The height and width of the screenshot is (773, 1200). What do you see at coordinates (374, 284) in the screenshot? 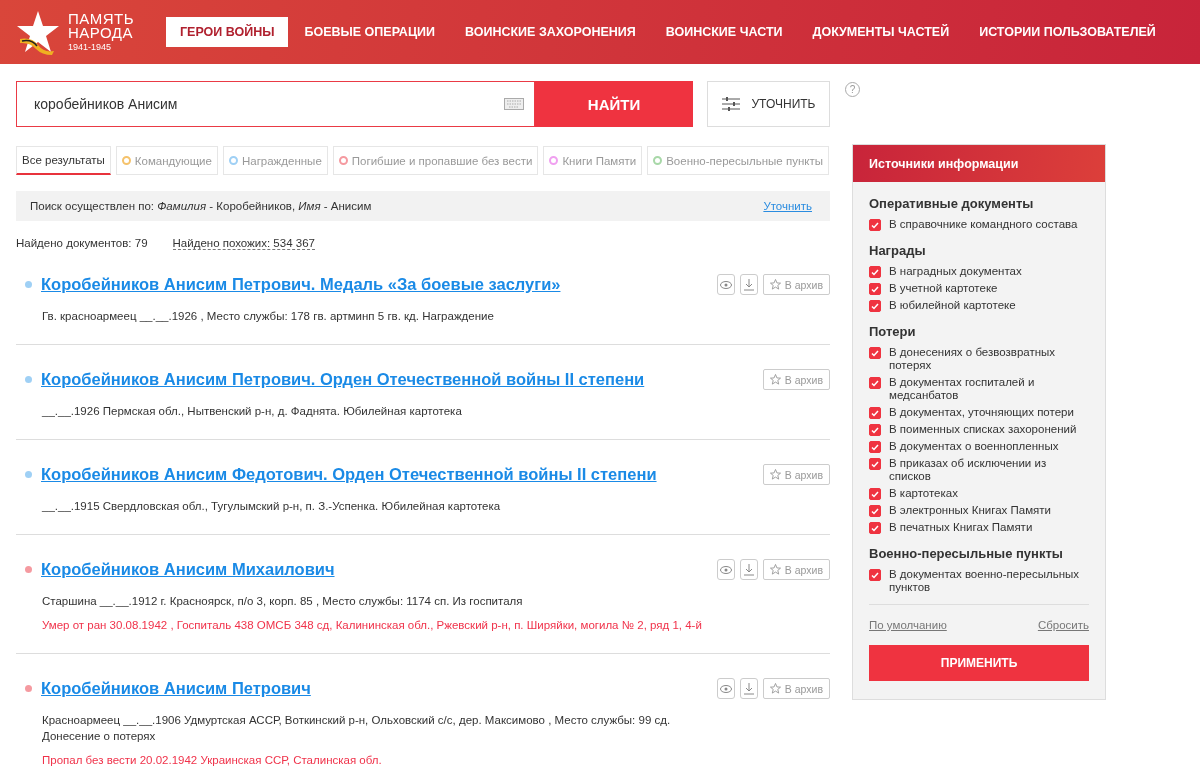
I see `result-title-link: Коробейников Анисим Петрович. Медаль «За боевые заслуги»` at bounding box center [374, 284].